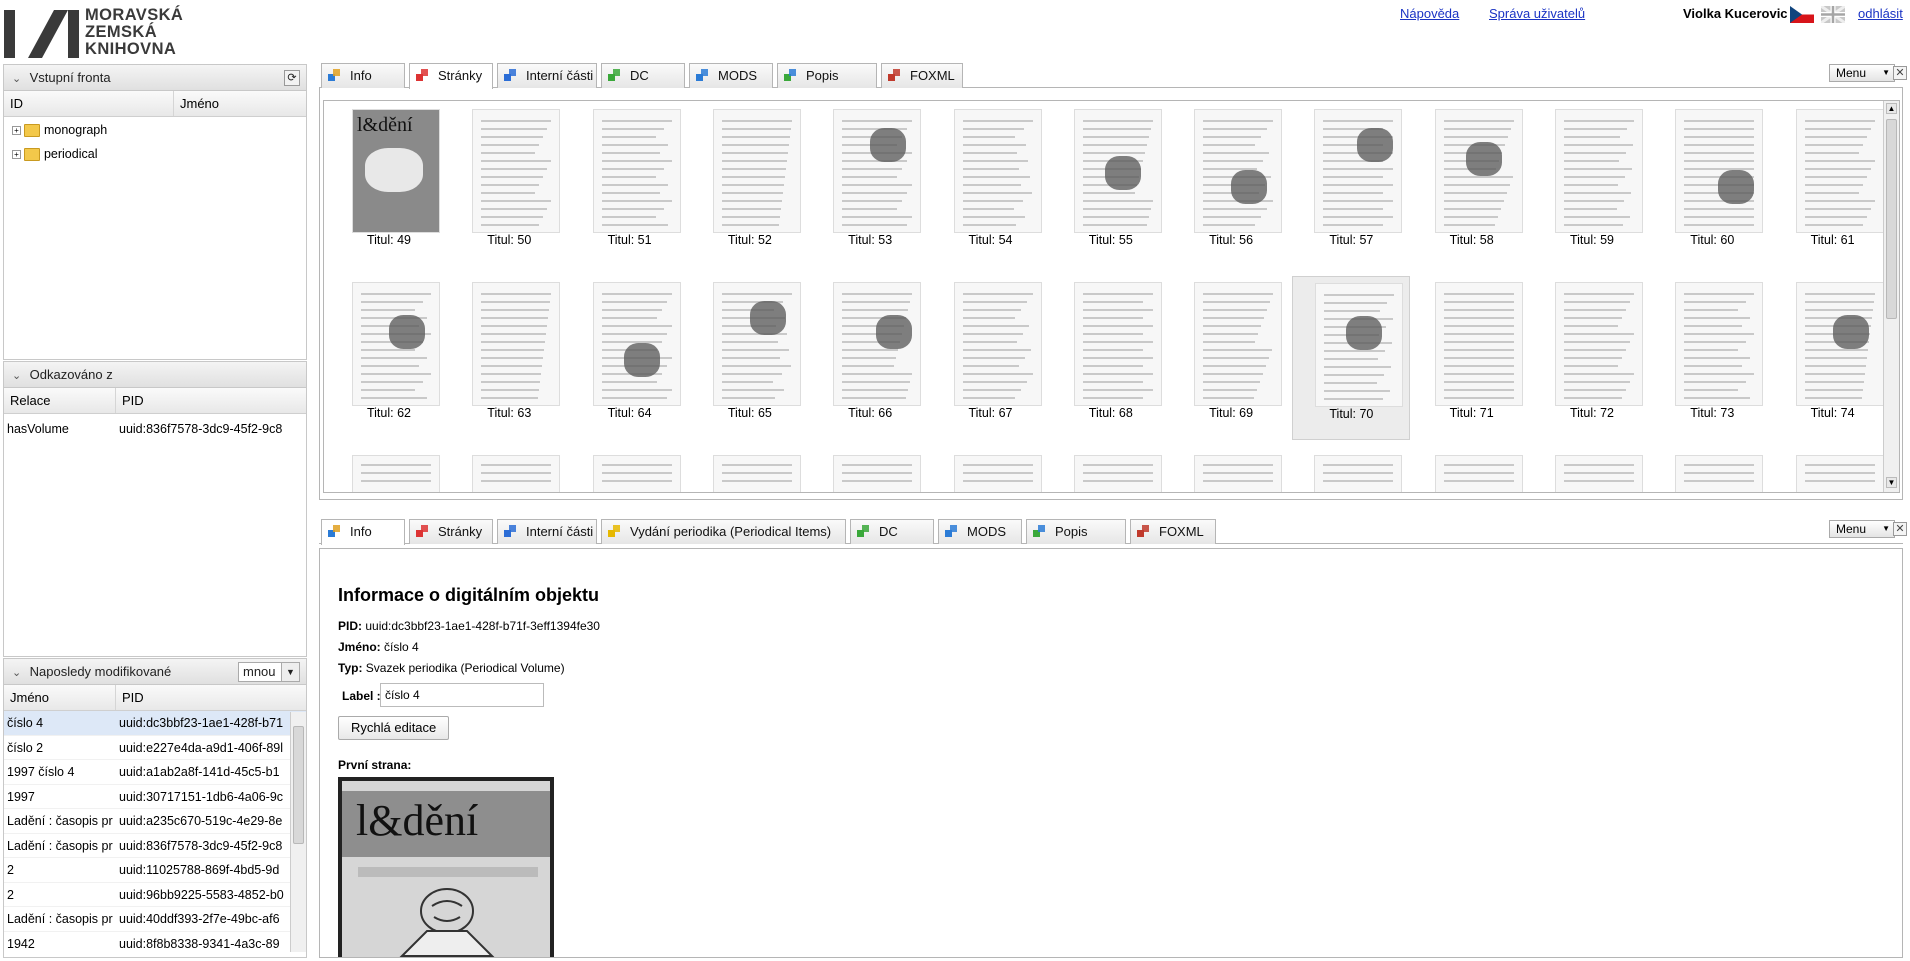 This screenshot has height=961, width=1910. I want to click on table-row: 1997 číslo 4 uuid:a1ab2a8f-141d-45c5-b1, so click(155, 772).